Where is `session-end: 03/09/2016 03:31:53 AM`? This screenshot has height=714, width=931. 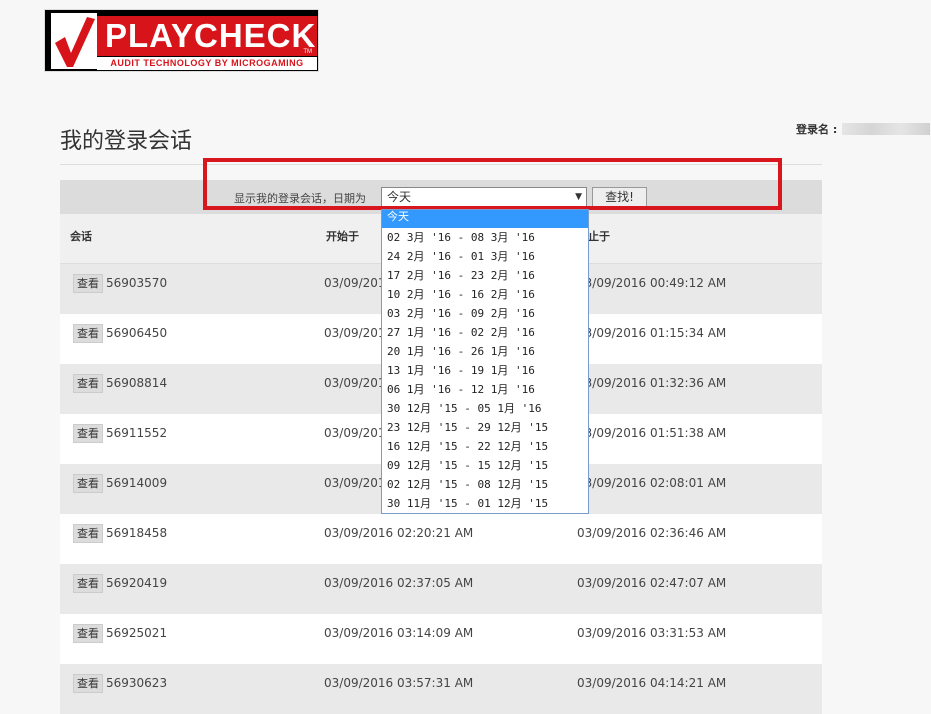 session-end: 03/09/2016 03:31:53 AM is located at coordinates (652, 633).